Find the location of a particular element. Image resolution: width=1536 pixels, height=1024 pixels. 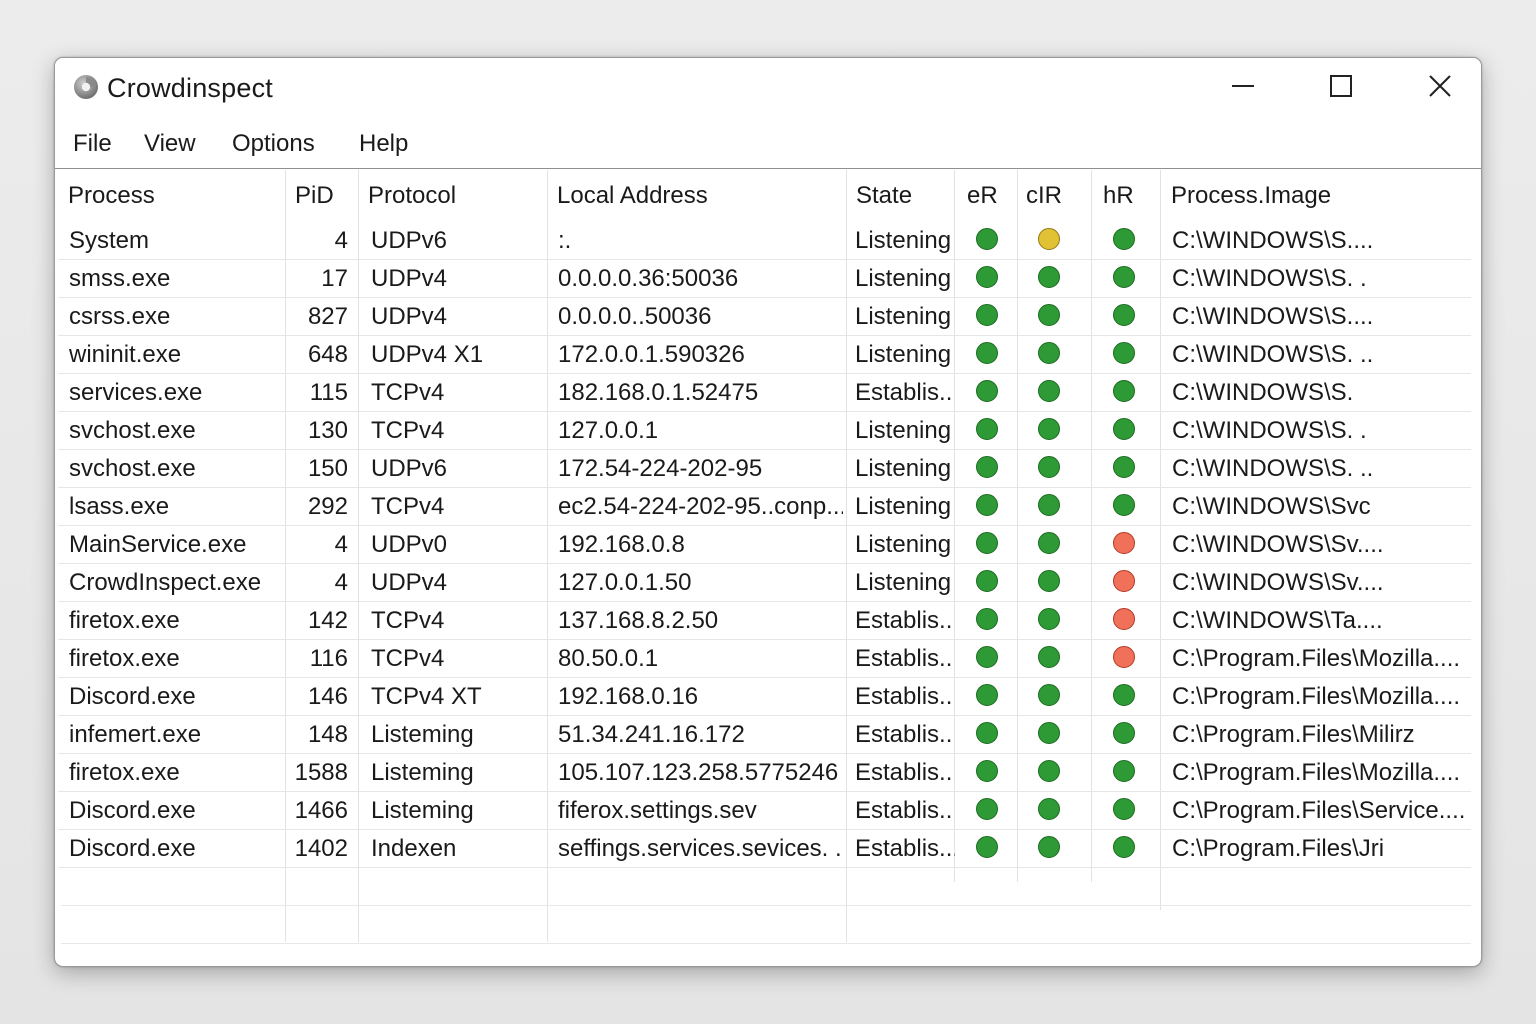

minimize-icon is located at coordinates (1243, 88).